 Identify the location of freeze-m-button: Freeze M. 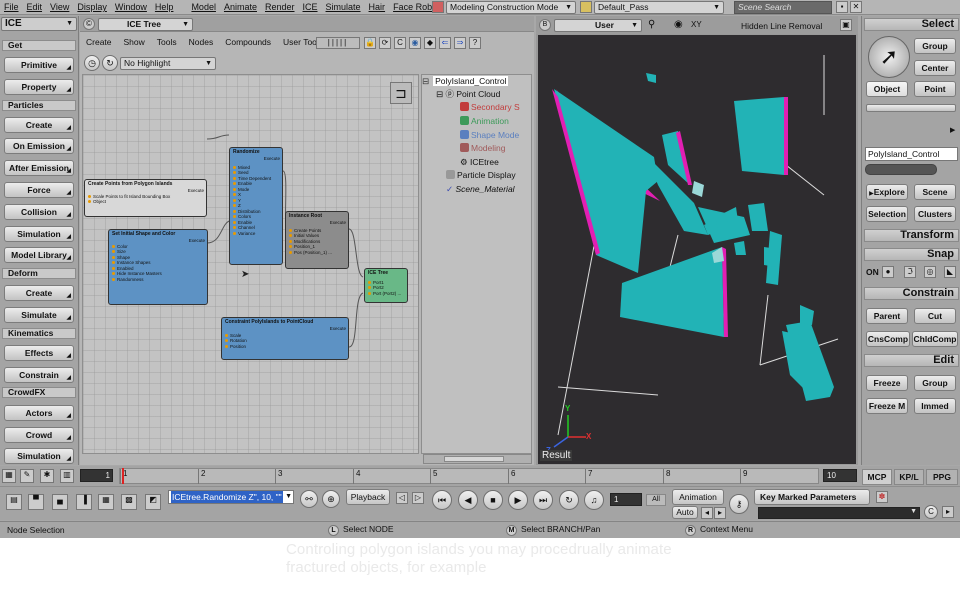
(887, 406).